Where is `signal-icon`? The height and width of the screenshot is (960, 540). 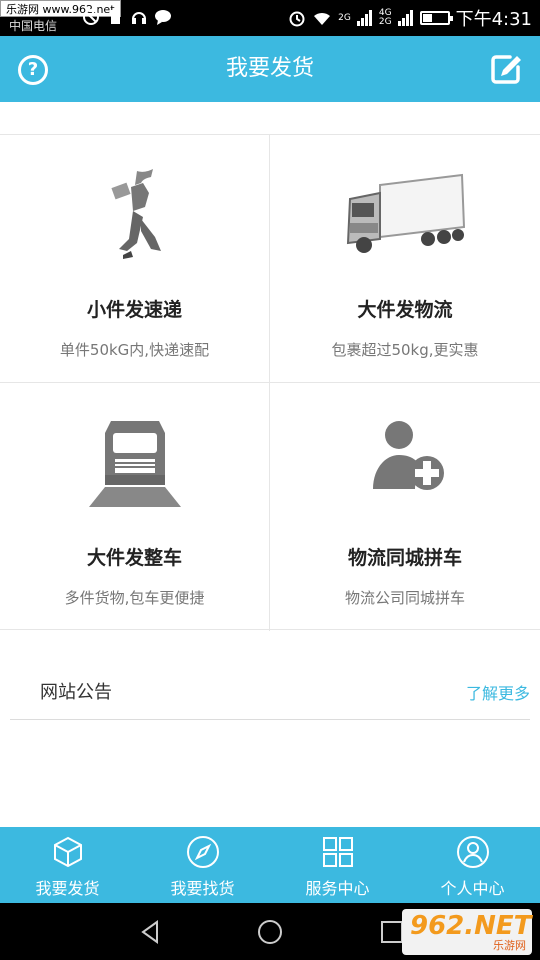
signal-icon is located at coordinates (364, 18).